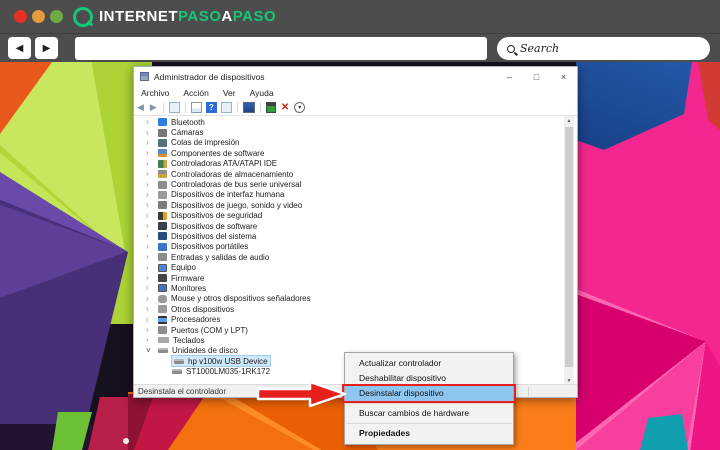 This screenshot has width=720, height=450. What do you see at coordinates (224, 164) in the screenshot?
I see `tree-item-label: Controladoras ATA/ATAPI IDE` at bounding box center [224, 164].